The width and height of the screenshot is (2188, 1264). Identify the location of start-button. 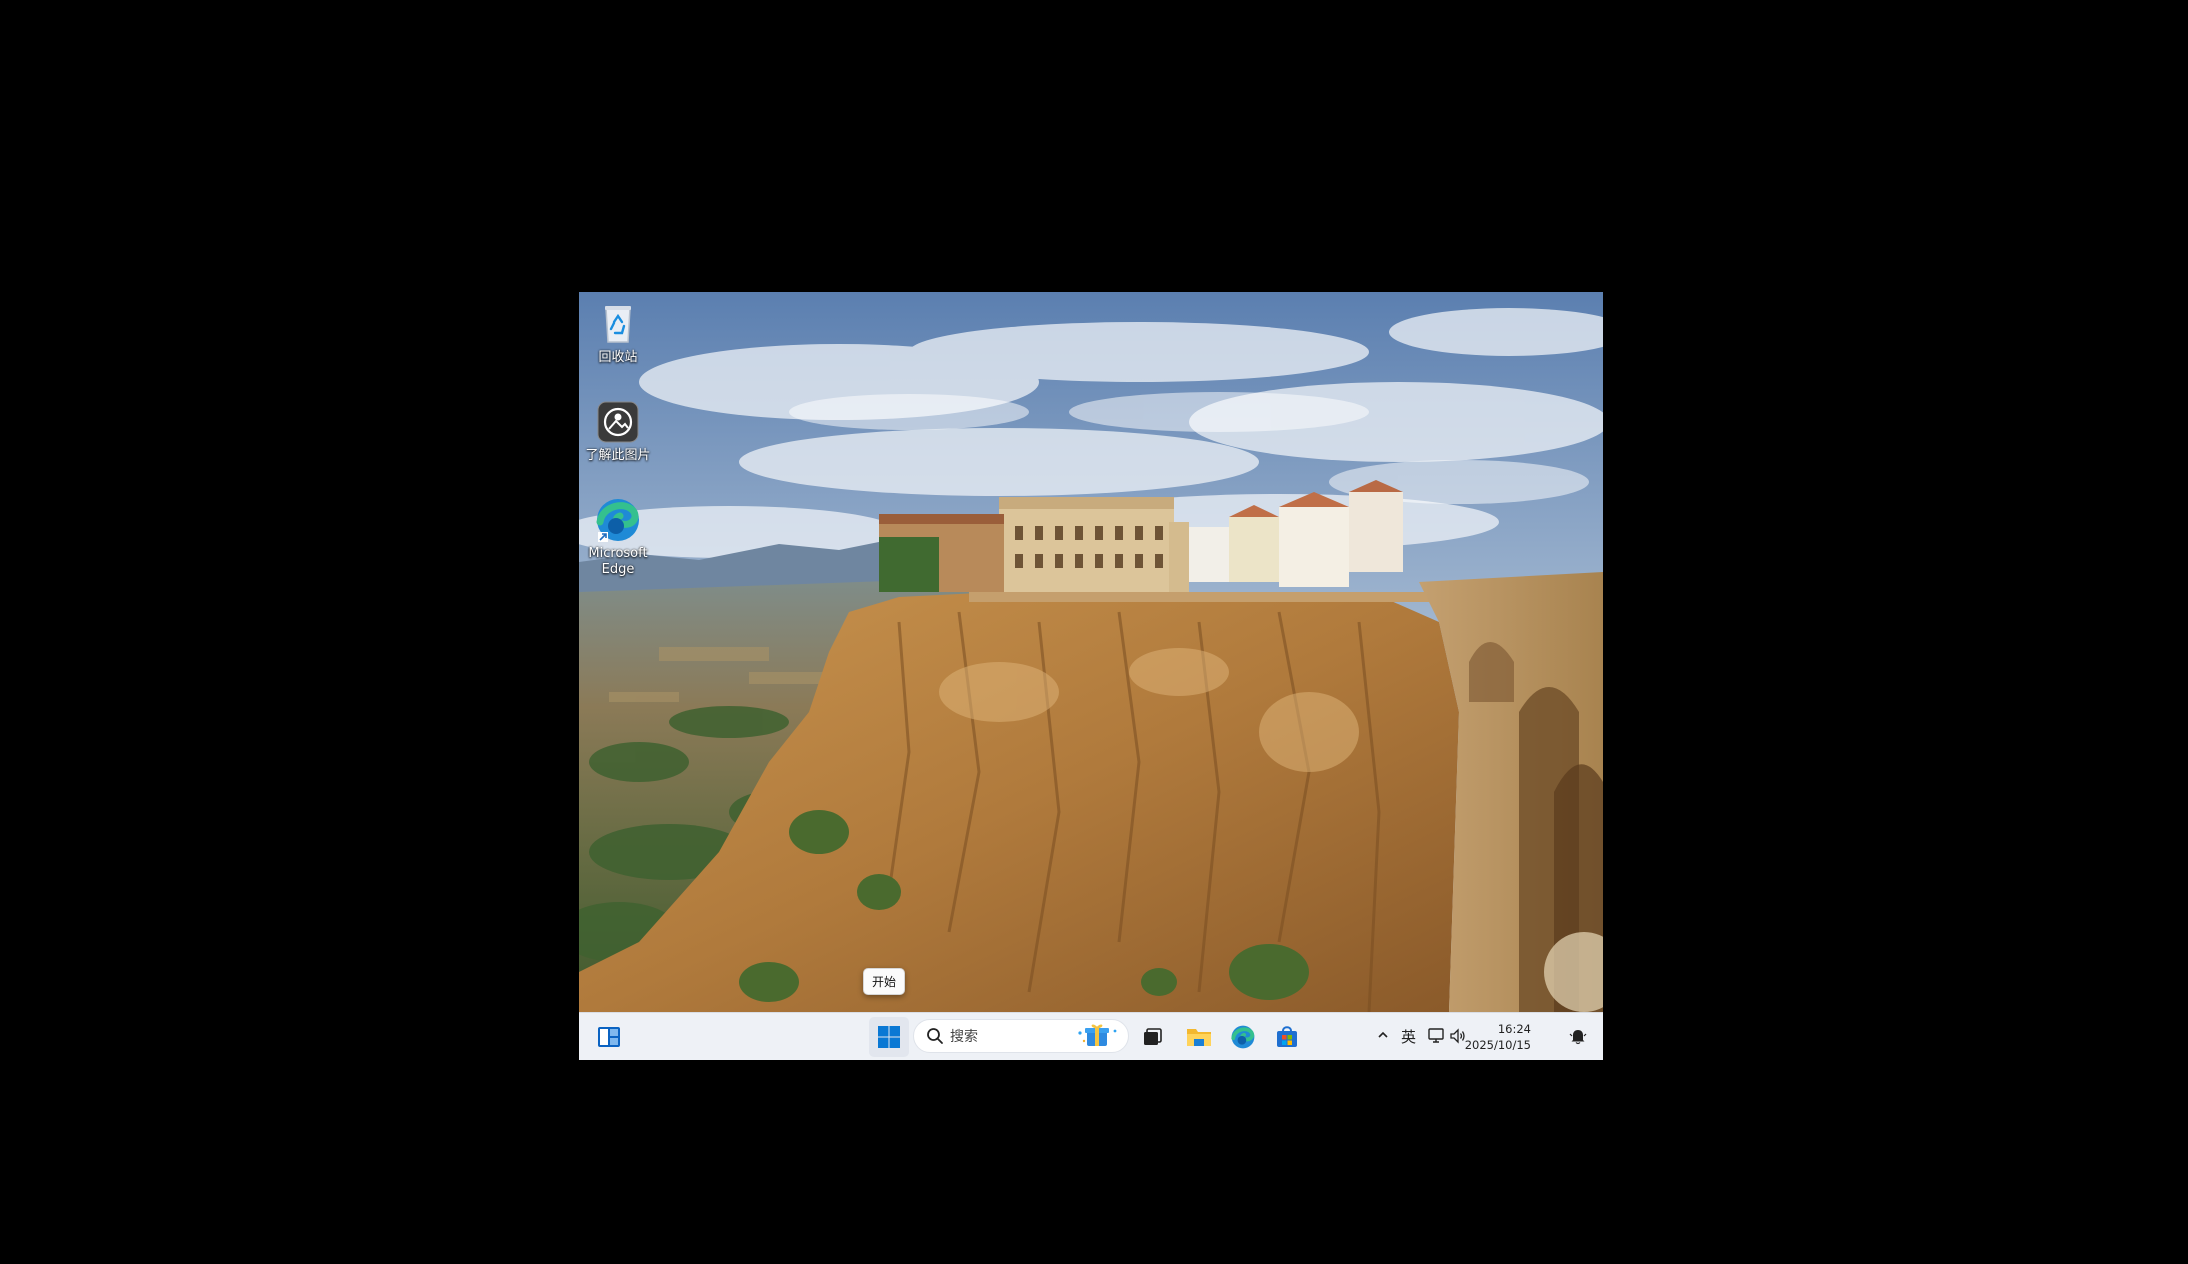
(889, 1037).